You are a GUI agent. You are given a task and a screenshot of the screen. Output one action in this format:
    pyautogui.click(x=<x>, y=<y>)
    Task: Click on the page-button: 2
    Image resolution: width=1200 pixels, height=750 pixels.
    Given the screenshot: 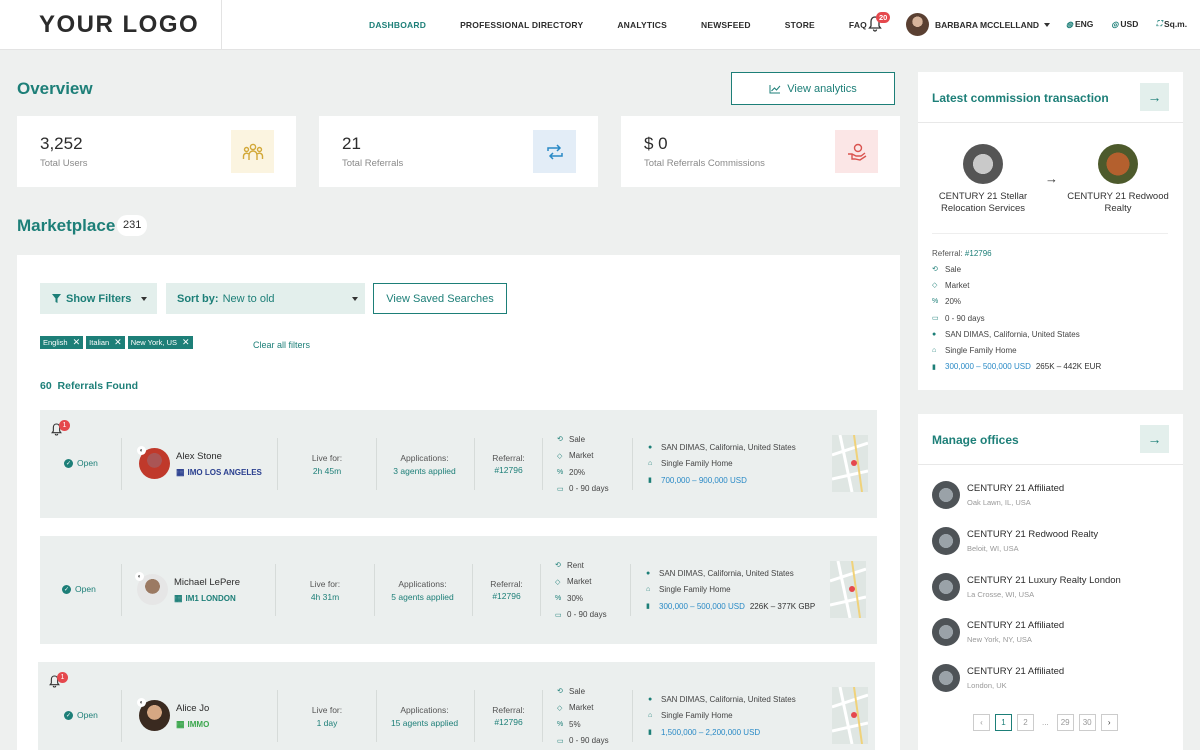 What is the action you would take?
    pyautogui.click(x=1025, y=722)
    